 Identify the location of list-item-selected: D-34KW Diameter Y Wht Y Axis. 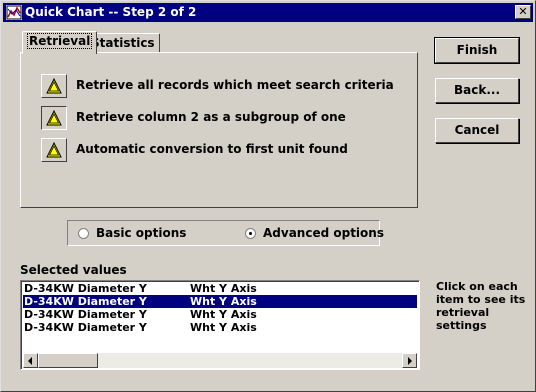
(220, 301).